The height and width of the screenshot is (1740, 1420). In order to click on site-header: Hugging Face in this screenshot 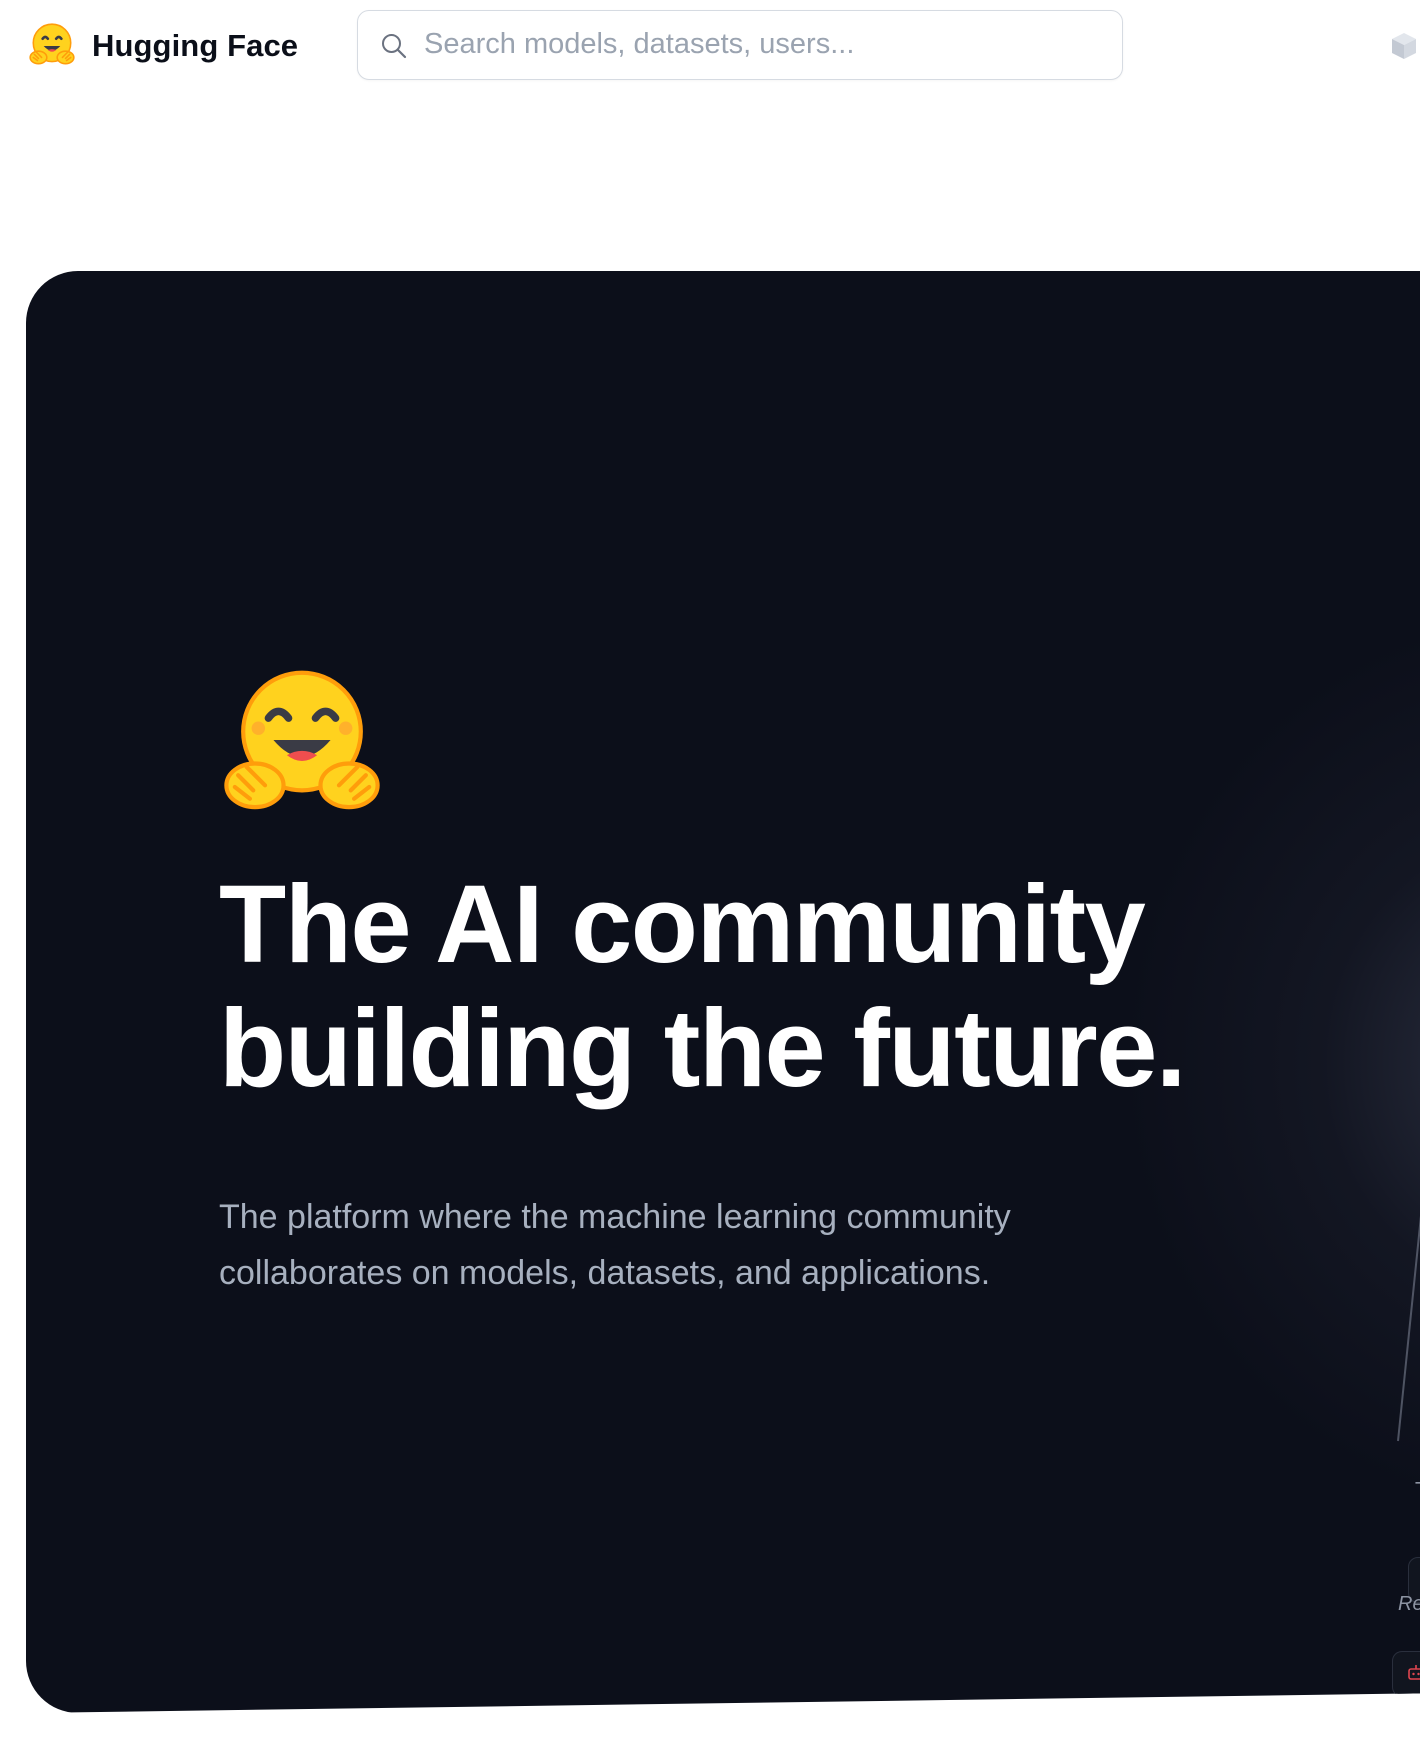, I will do `click(710, 48)`.